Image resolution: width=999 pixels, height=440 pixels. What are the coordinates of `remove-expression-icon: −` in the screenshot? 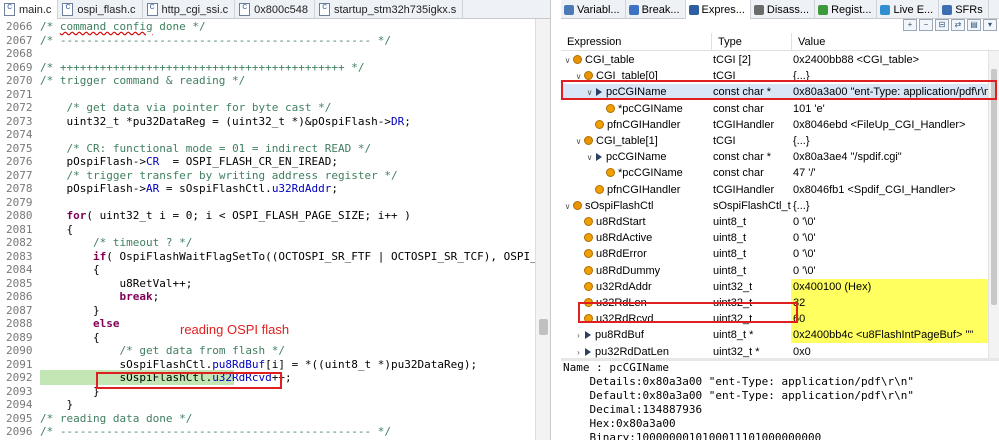 It's located at (926, 25).